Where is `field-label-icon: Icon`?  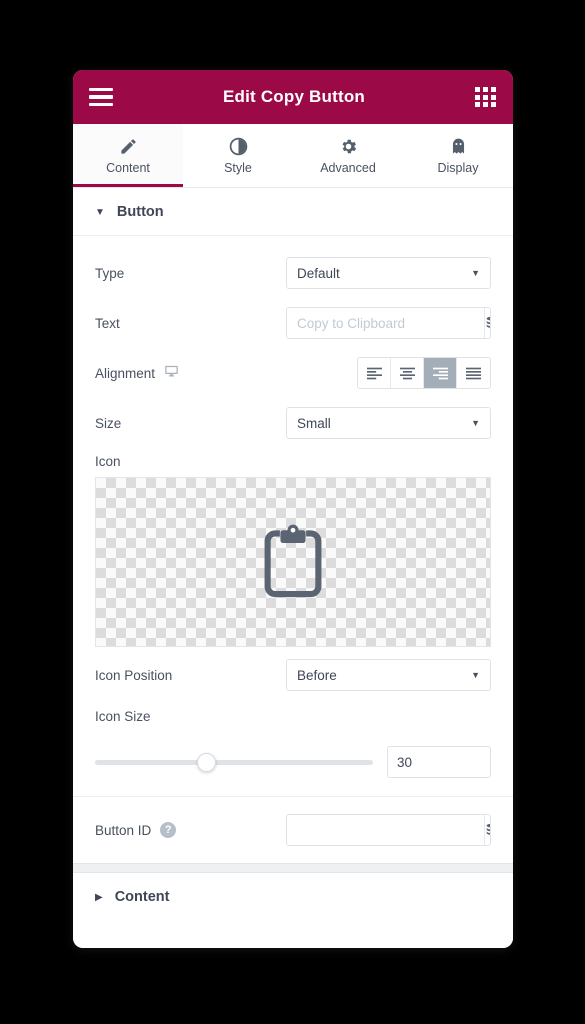 field-label-icon: Icon is located at coordinates (108, 461).